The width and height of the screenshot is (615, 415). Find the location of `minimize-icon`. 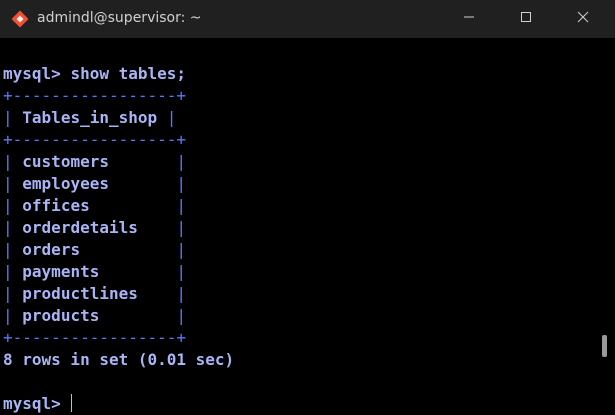

minimize-icon is located at coordinates (469, 19).